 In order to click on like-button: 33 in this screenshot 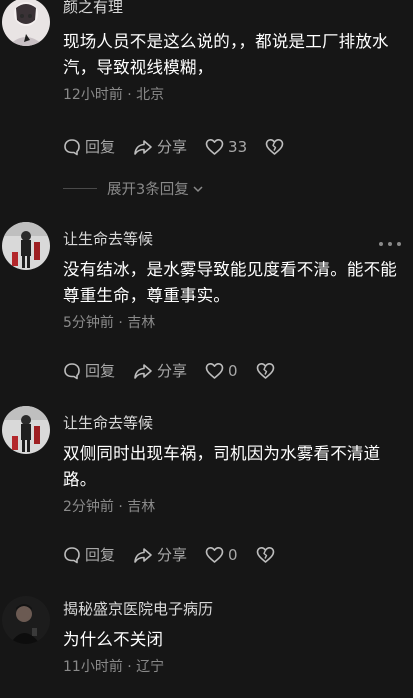, I will do `click(226, 147)`.